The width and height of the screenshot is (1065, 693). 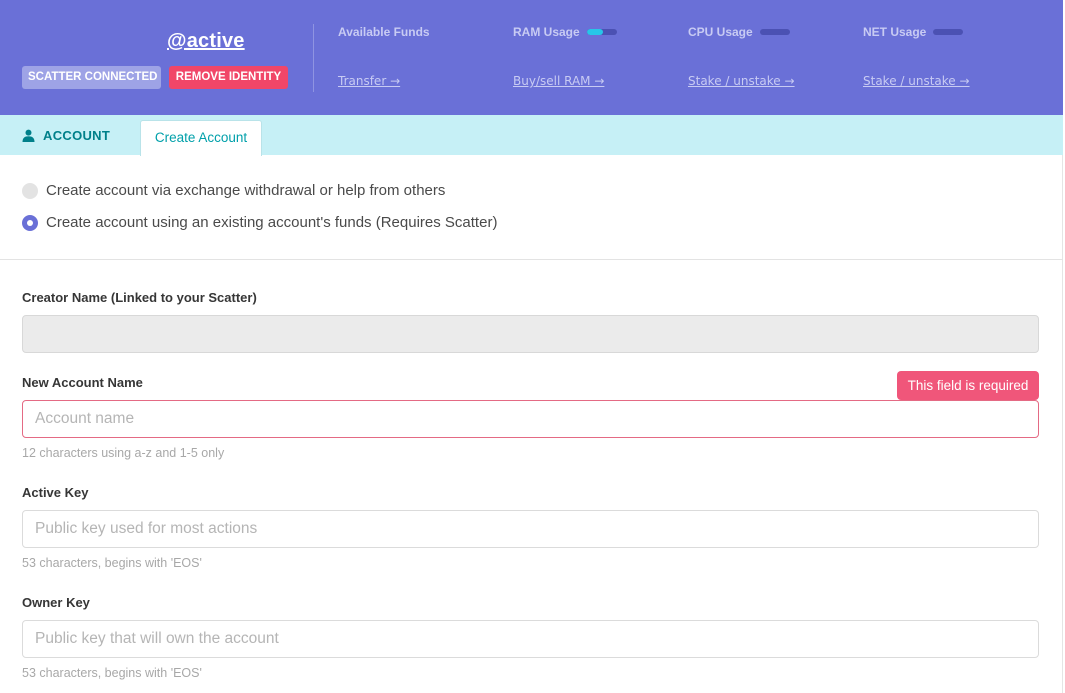 I want to click on active-key-label: Active Key, so click(x=55, y=492).